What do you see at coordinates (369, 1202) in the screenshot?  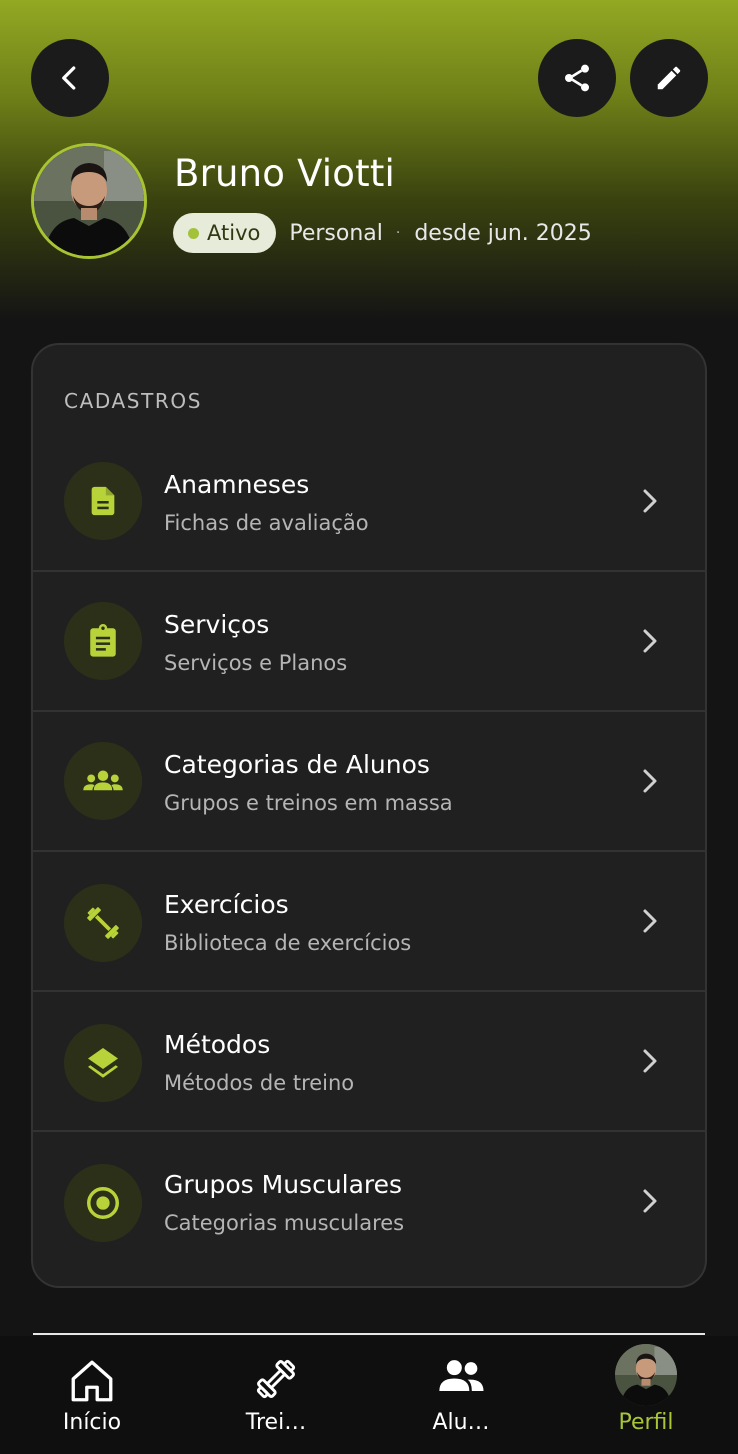 I see `list-item-grupos-musculares: Grupos Musculares Categorias musculares` at bounding box center [369, 1202].